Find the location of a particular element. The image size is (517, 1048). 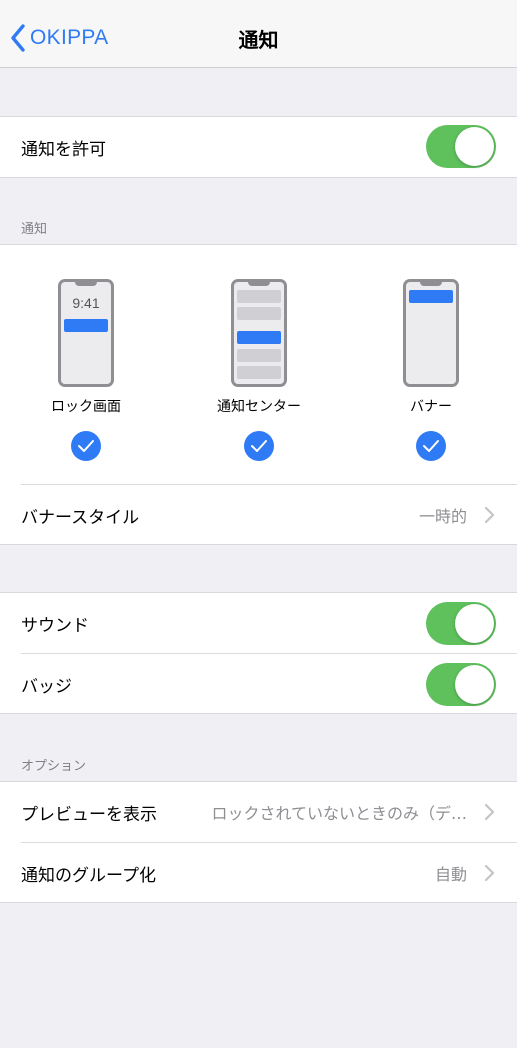

notification-center-phone-icon is located at coordinates (259, 333).